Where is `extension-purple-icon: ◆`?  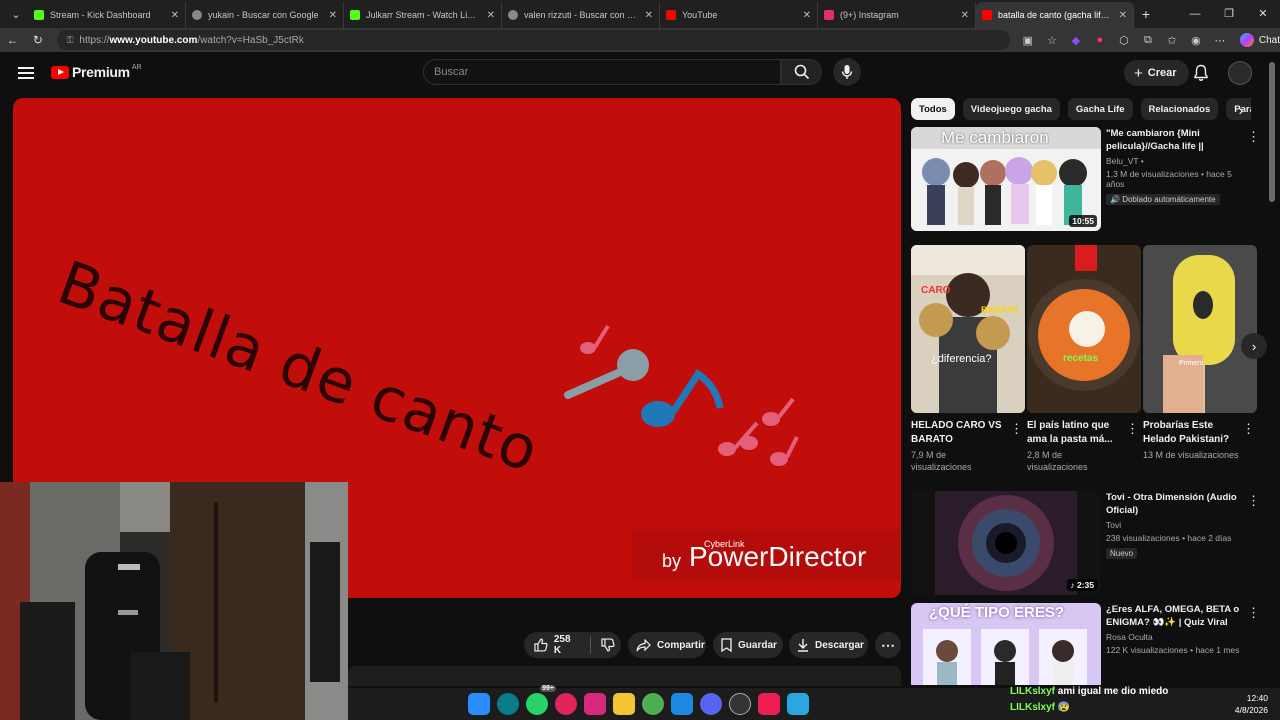 extension-purple-icon: ◆ is located at coordinates (1076, 40).